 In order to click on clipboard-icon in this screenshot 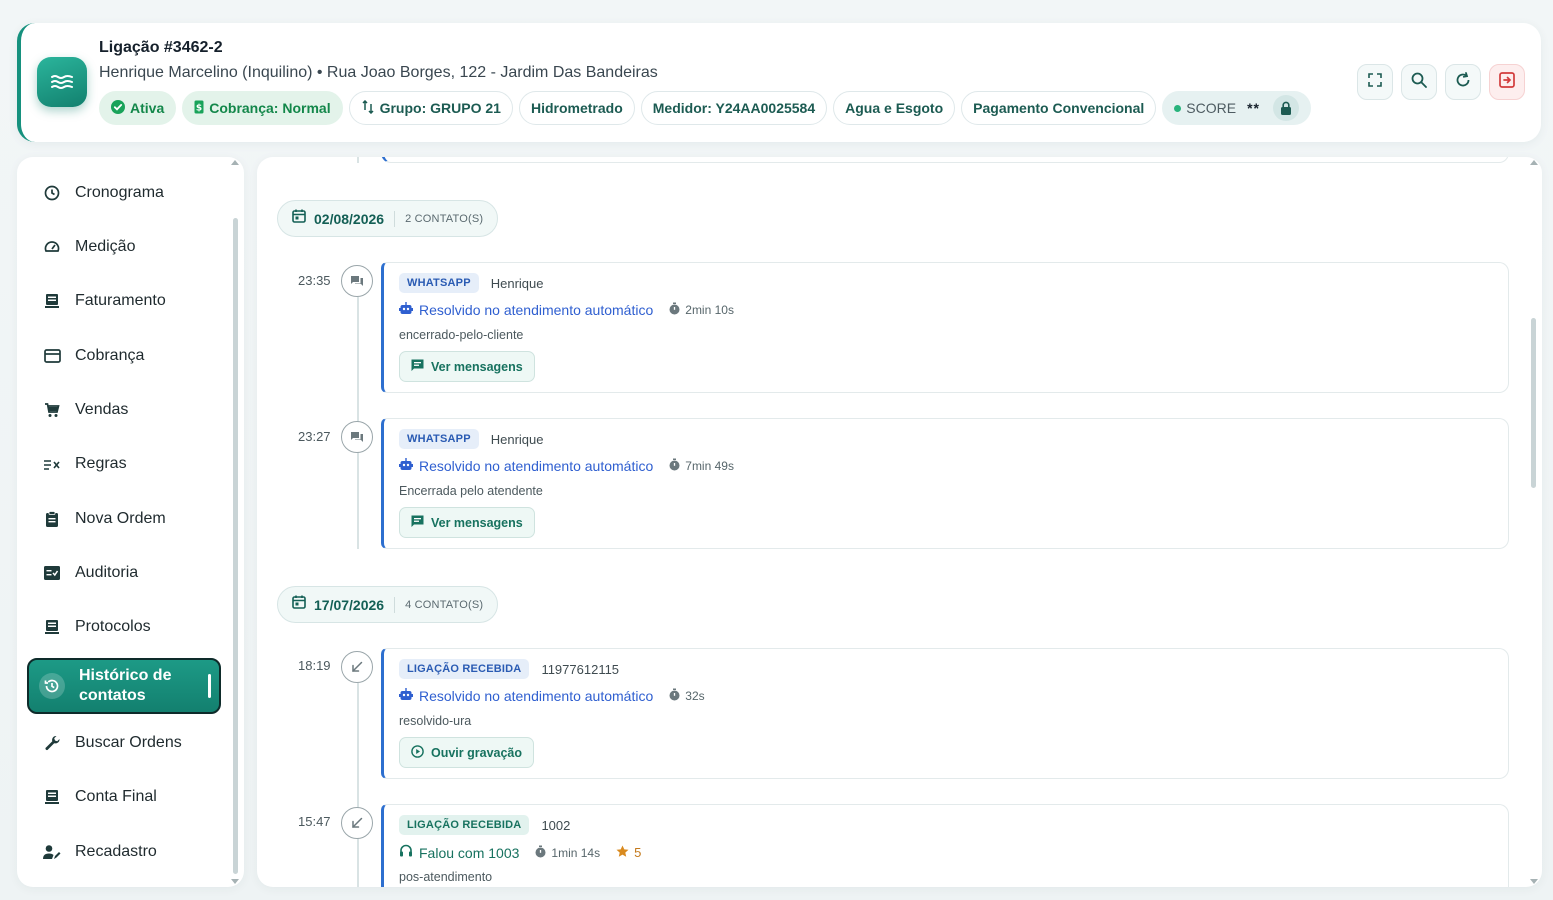, I will do `click(52, 519)`.